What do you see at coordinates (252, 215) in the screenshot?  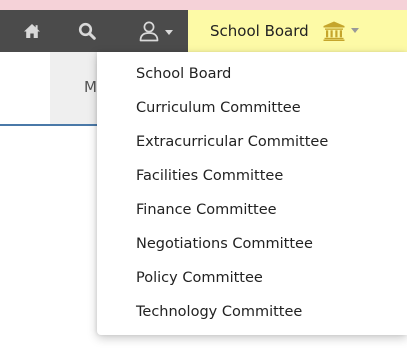 I see `menu-item-finance-committee: Finance Committee` at bounding box center [252, 215].